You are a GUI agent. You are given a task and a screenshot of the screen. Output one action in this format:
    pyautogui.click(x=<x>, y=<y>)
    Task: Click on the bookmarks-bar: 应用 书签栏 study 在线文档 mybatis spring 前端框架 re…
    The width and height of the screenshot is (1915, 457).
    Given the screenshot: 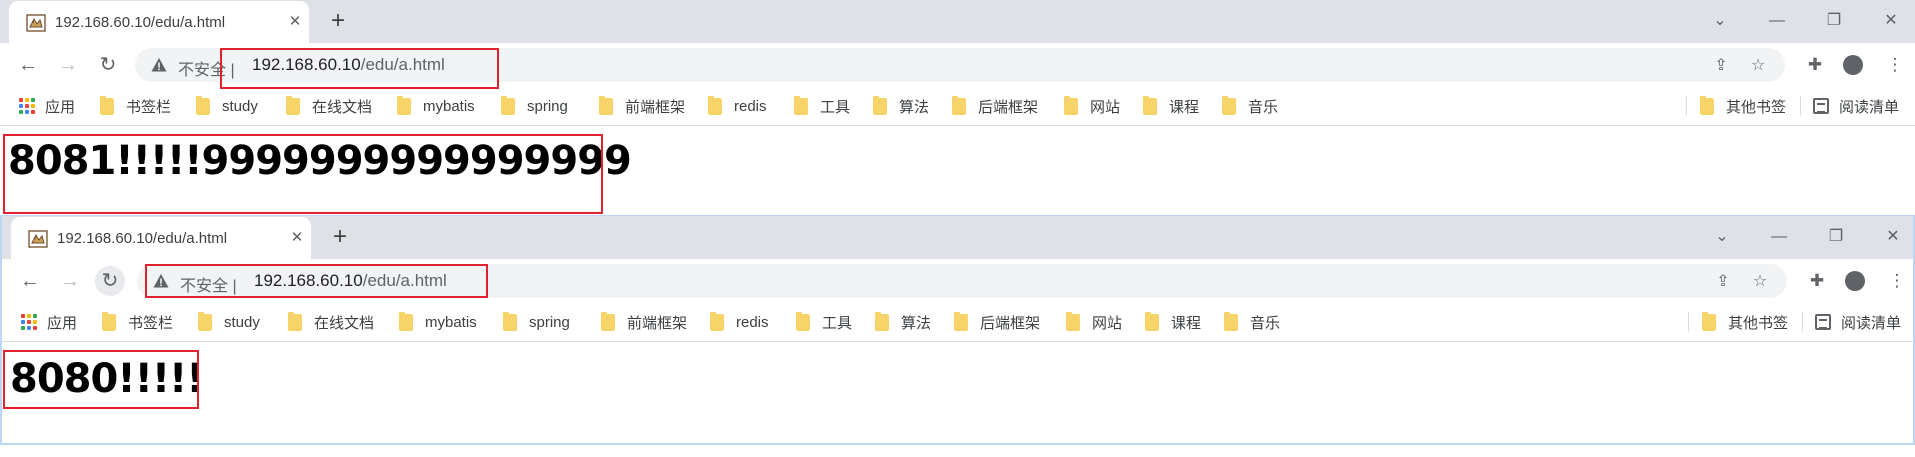 What is the action you would take?
    pyautogui.click(x=957, y=322)
    